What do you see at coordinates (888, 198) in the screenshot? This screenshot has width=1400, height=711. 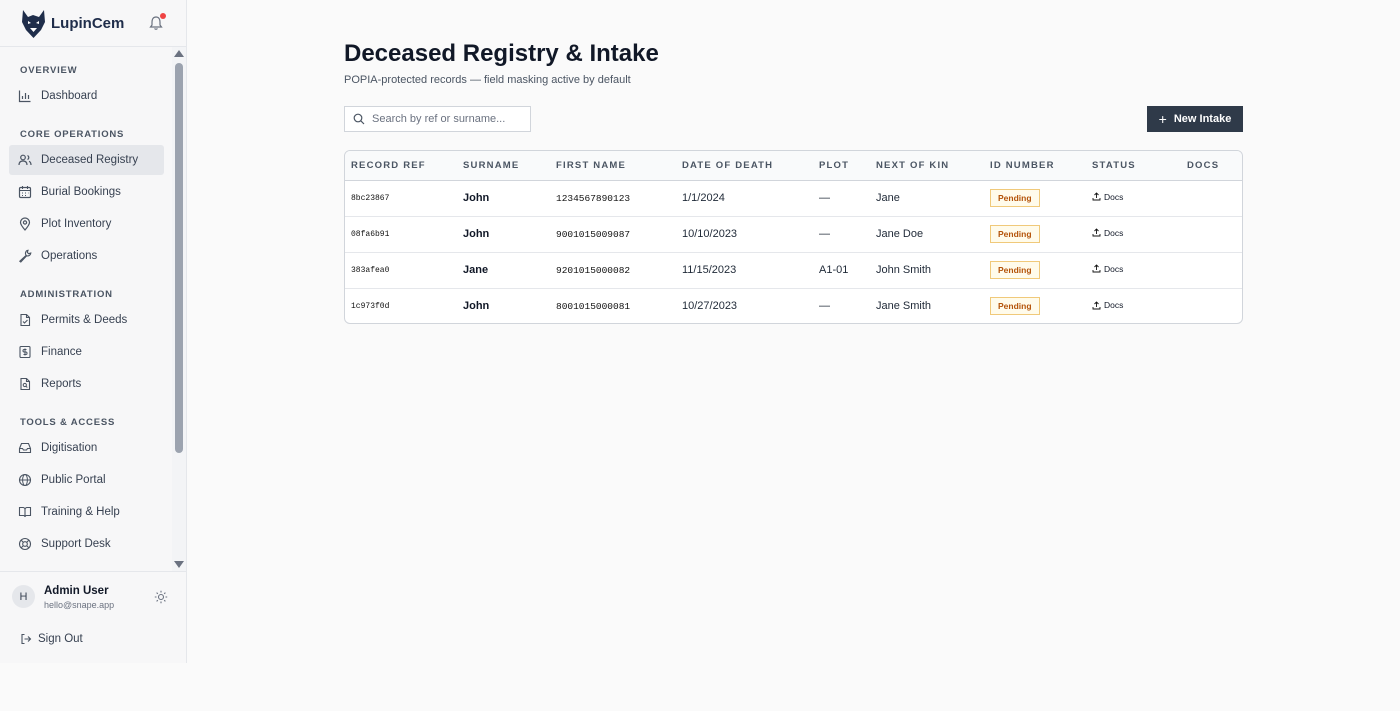 I see `next-of-kin-cell: Jane` at bounding box center [888, 198].